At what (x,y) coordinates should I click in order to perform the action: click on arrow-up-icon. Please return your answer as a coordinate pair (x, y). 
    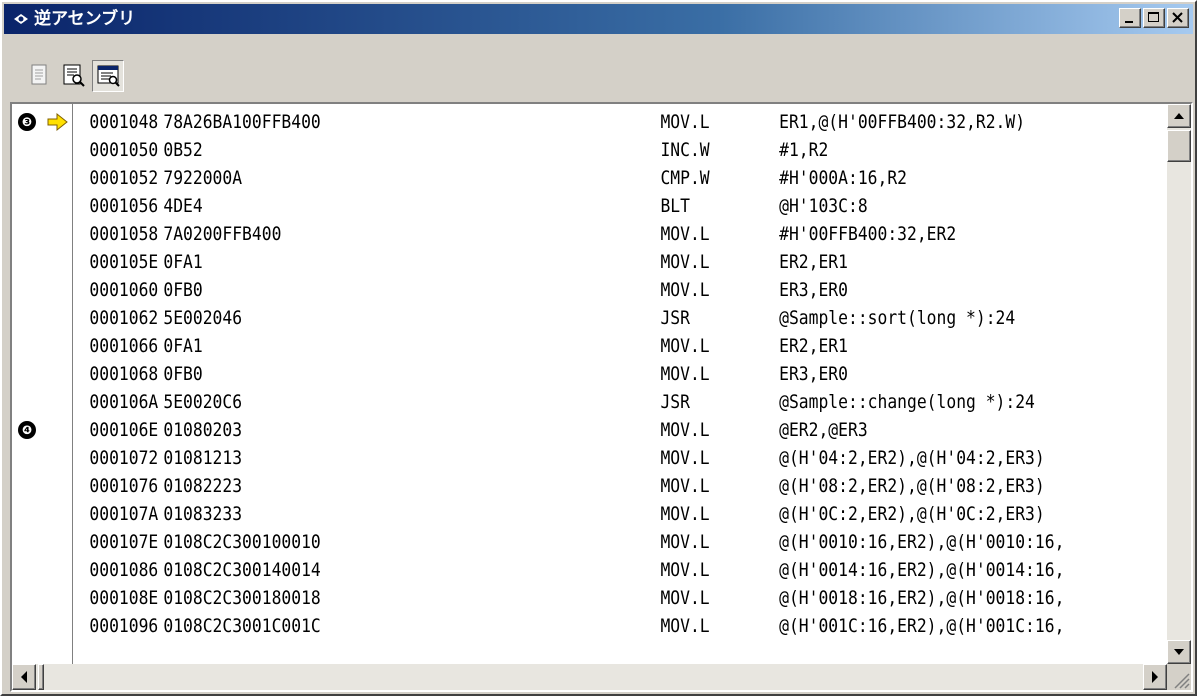
    Looking at the image, I should click on (1179, 116).